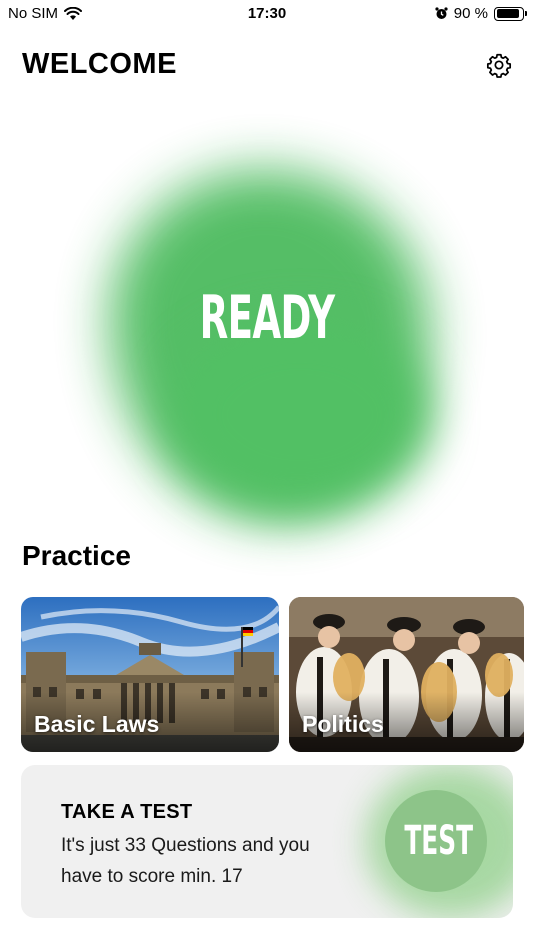 This screenshot has height=950, width=534. What do you see at coordinates (406, 674) in the screenshot?
I see `practice-card-politics: Politics` at bounding box center [406, 674].